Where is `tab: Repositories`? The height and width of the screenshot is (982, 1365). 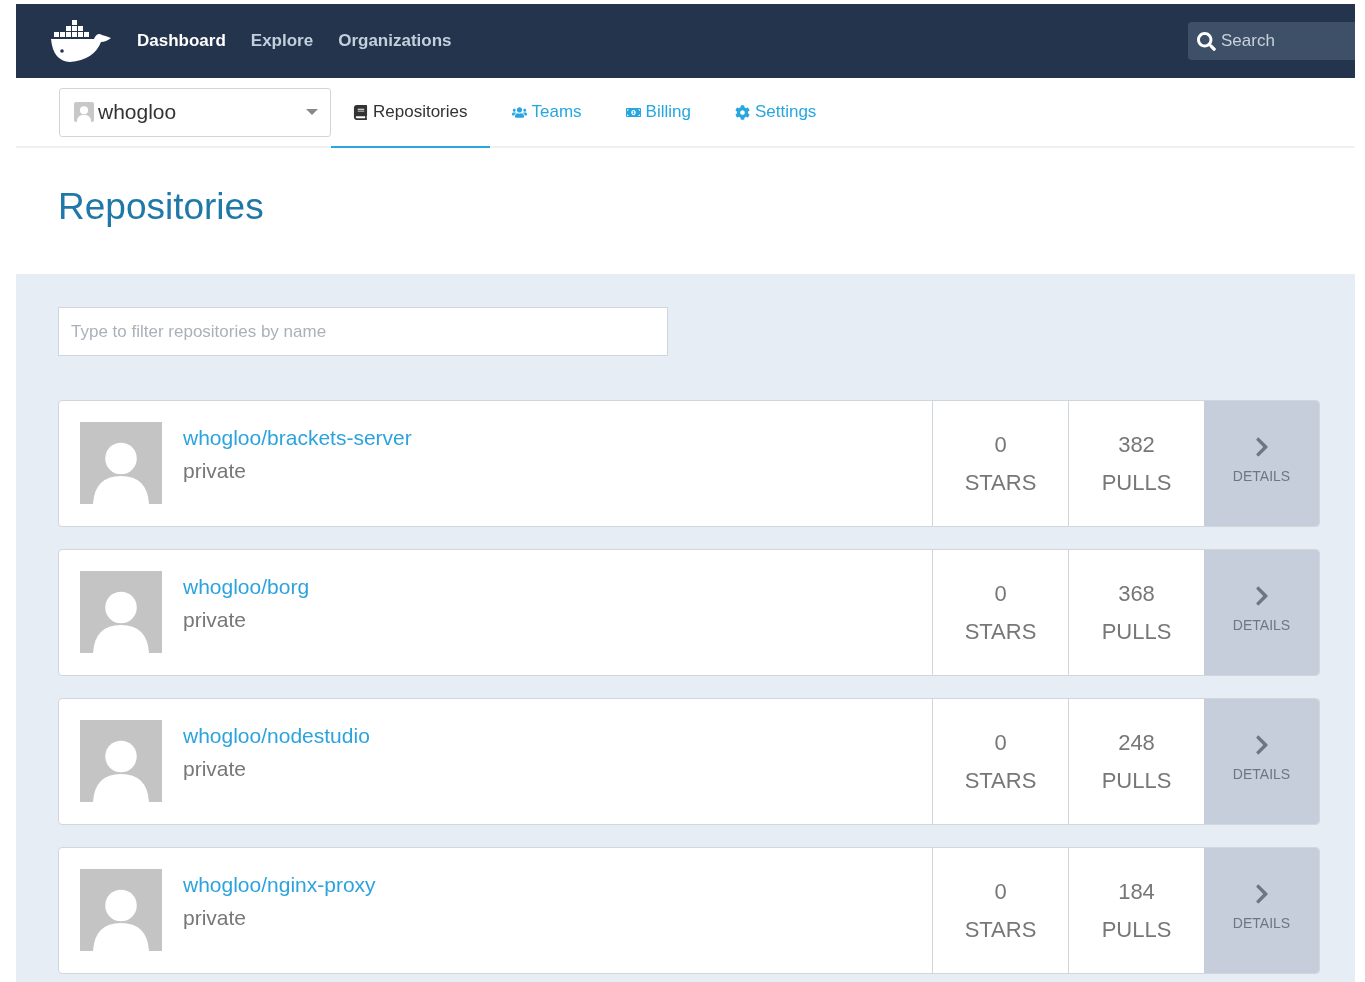
tab: Repositories is located at coordinates (410, 113).